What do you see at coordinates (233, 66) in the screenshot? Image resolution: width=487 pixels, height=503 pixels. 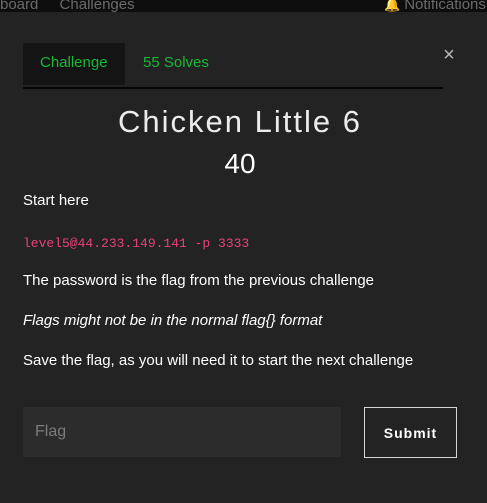 I see `modal-tabs: Challenge 55 Solves` at bounding box center [233, 66].